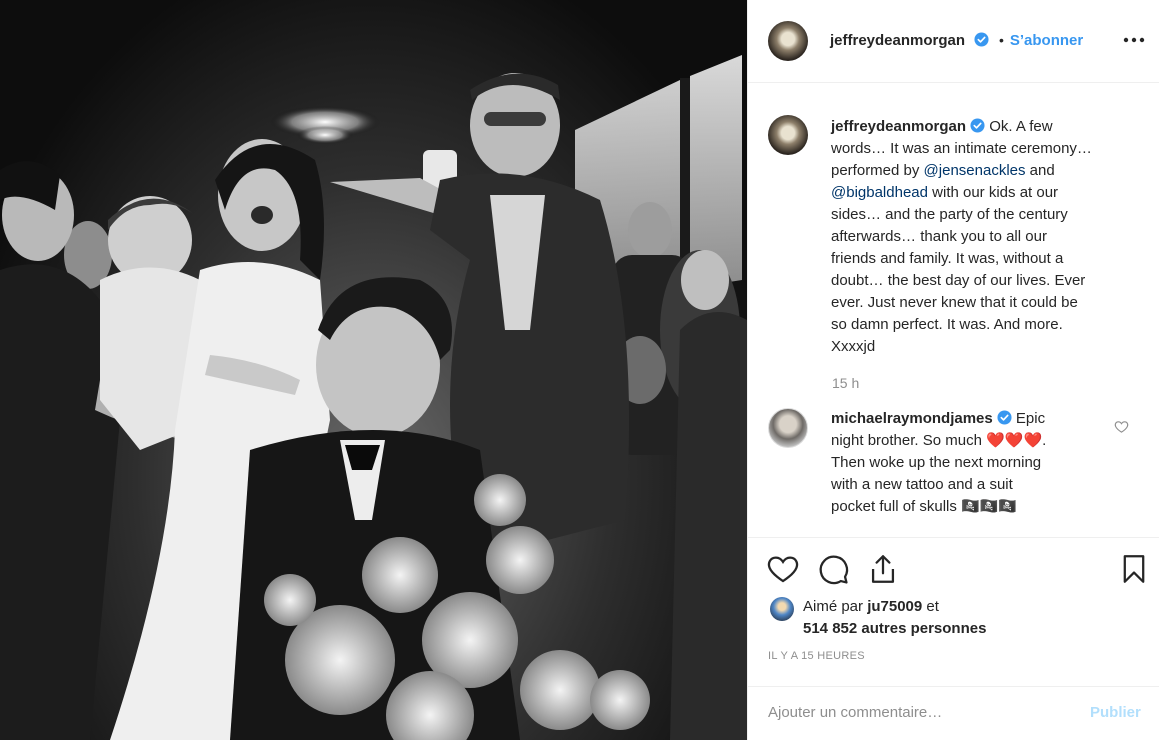  Describe the element at coordinates (788, 135) in the screenshot. I see `caption-author-avatar` at that location.